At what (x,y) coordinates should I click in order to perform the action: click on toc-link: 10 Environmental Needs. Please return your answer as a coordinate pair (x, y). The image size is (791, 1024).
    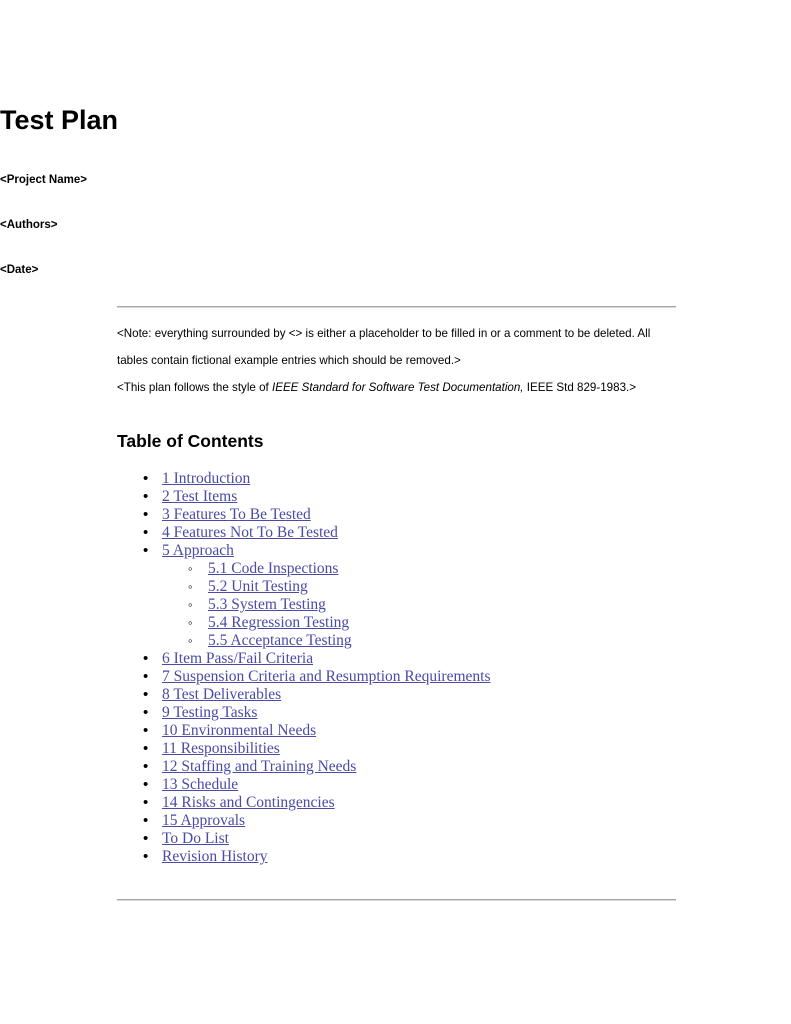
    Looking at the image, I should click on (239, 730).